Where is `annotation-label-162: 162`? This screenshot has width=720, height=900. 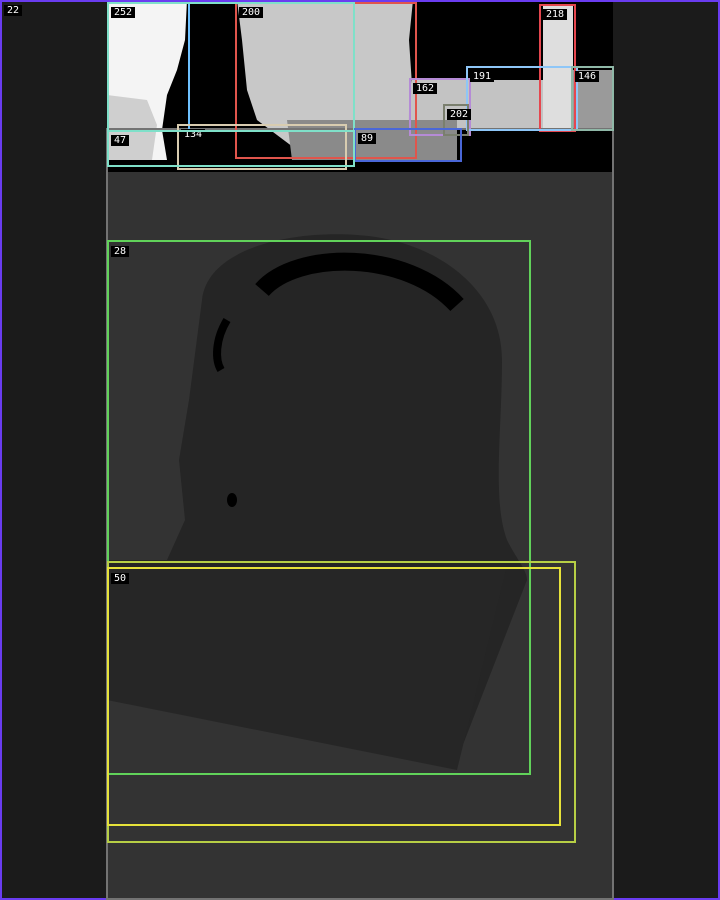
annotation-label-162: 162 is located at coordinates (425, 88).